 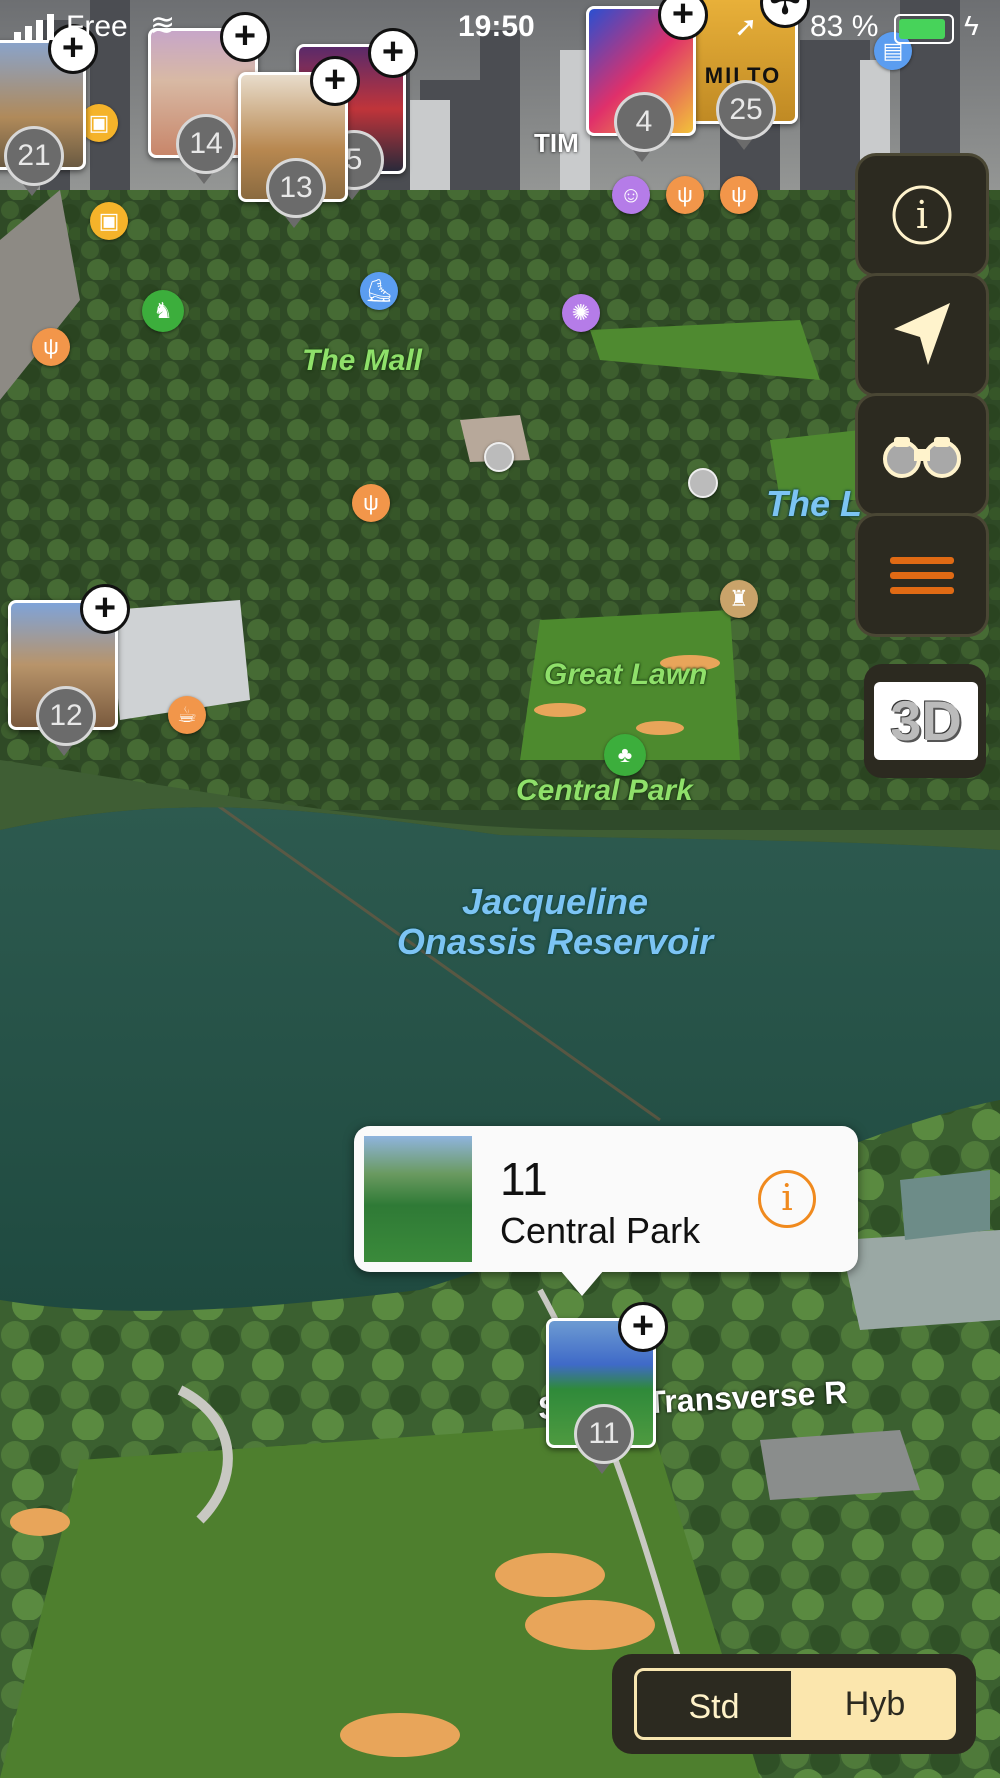 What do you see at coordinates (34, 27) in the screenshot?
I see `signal-icon` at bounding box center [34, 27].